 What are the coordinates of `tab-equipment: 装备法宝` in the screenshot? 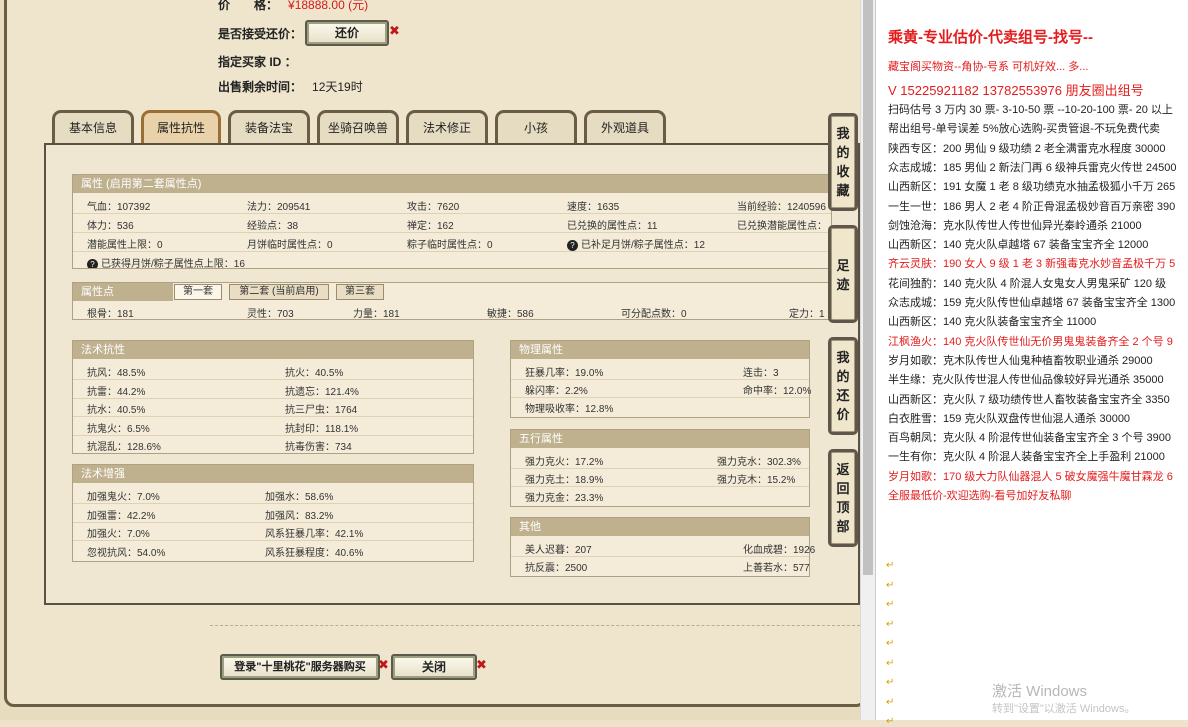 It's located at (269, 127).